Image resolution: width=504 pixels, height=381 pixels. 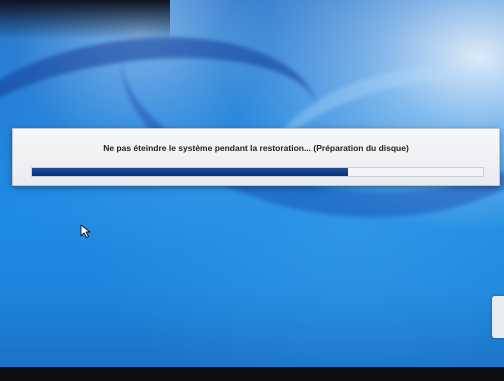 I want to click on restore-progress-bar, so click(x=257, y=172).